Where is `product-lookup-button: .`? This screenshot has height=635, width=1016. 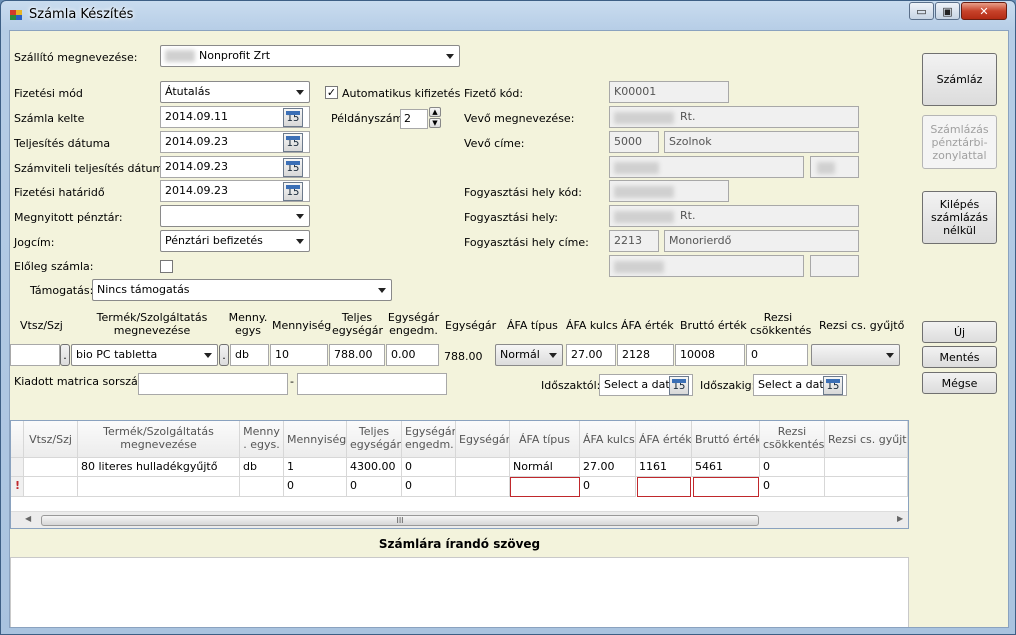 product-lookup-button: . is located at coordinates (224, 355).